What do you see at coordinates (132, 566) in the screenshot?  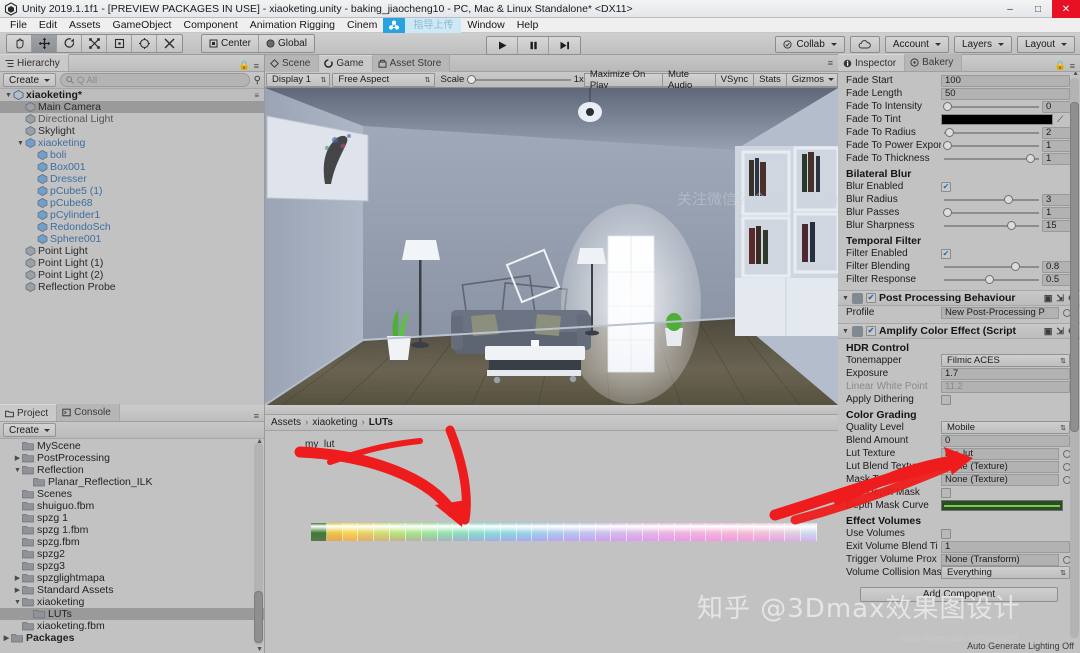 I see `project-item: ▸ spzg3` at bounding box center [132, 566].